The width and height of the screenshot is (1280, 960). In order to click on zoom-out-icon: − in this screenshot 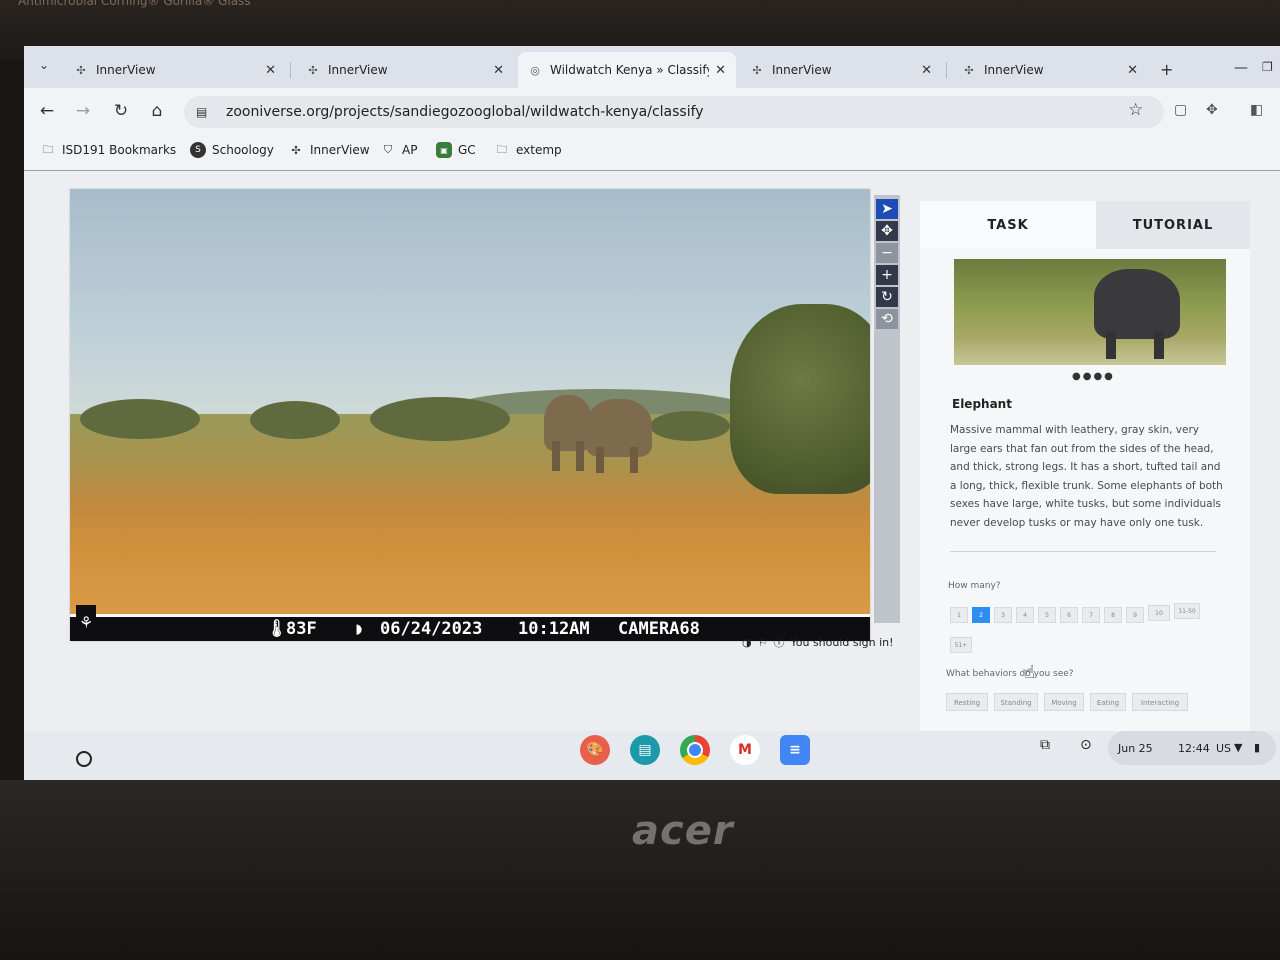, I will do `click(887, 253)`.